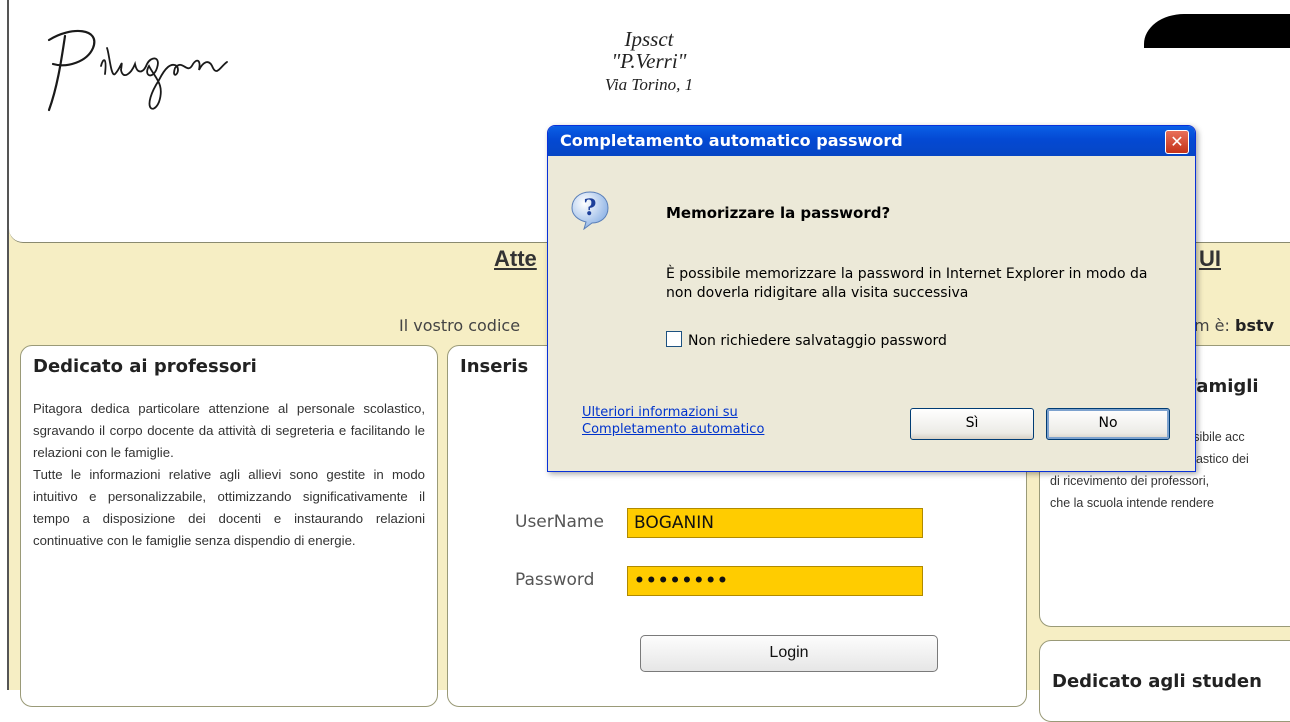 This screenshot has width=1290, height=722. Describe the element at coordinates (775, 523) in the screenshot. I see `username-input: BOGANIN` at that location.